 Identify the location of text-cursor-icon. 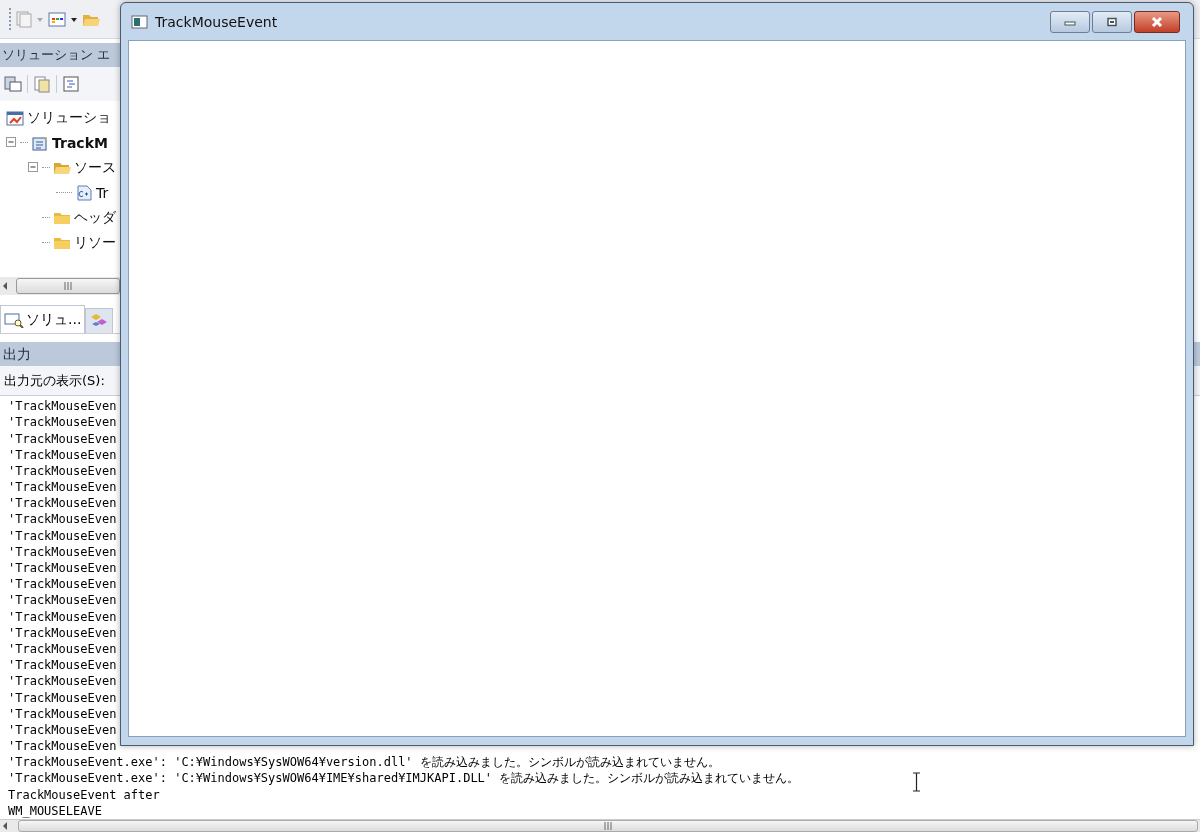
(916, 782).